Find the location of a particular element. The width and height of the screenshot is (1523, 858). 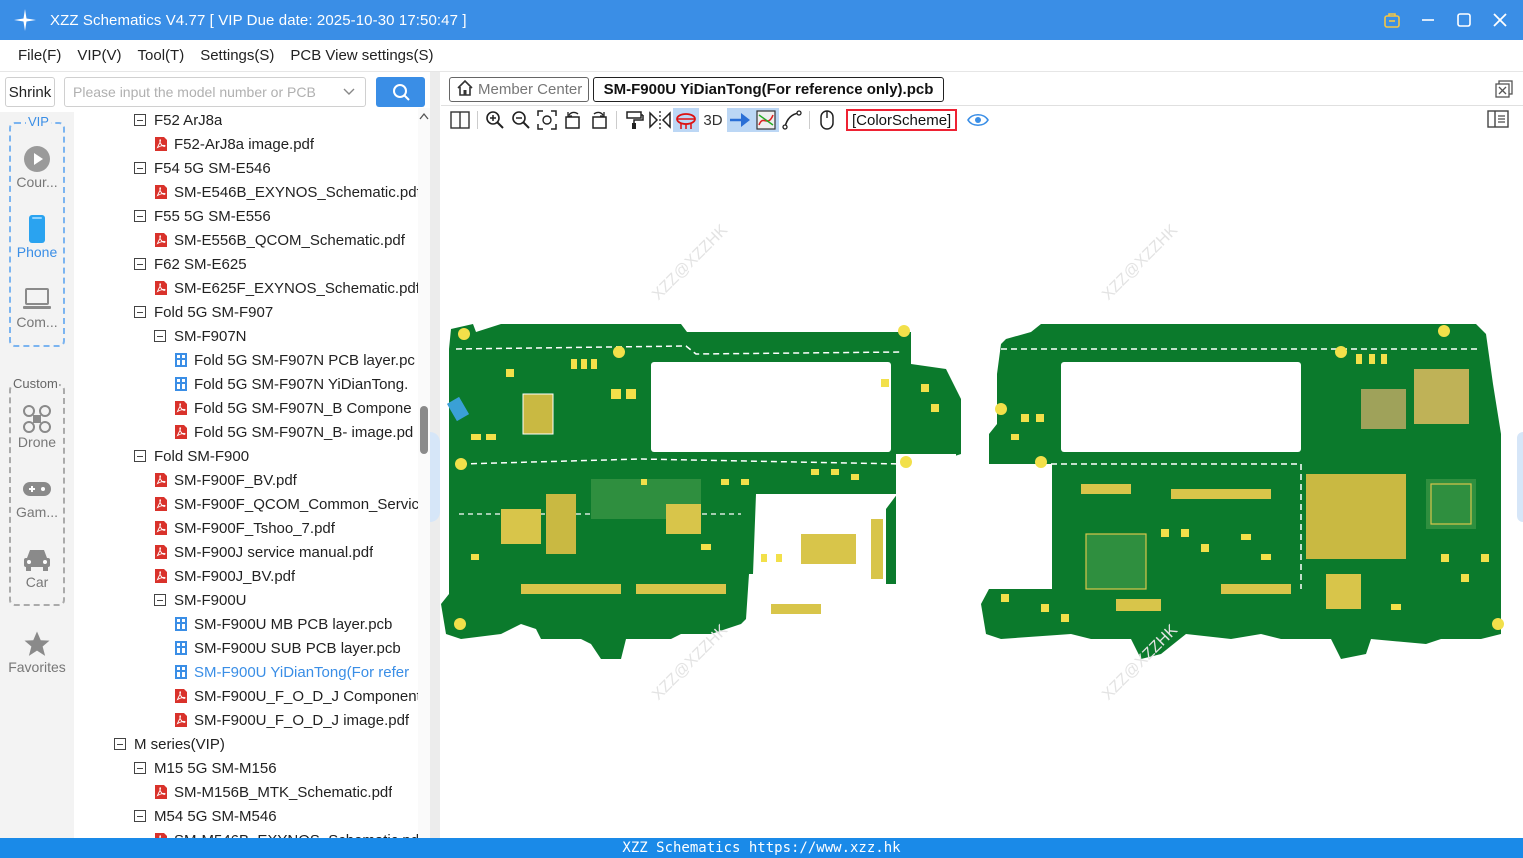

tree-folder: F52 ArJ8a is located at coordinates (178, 120).